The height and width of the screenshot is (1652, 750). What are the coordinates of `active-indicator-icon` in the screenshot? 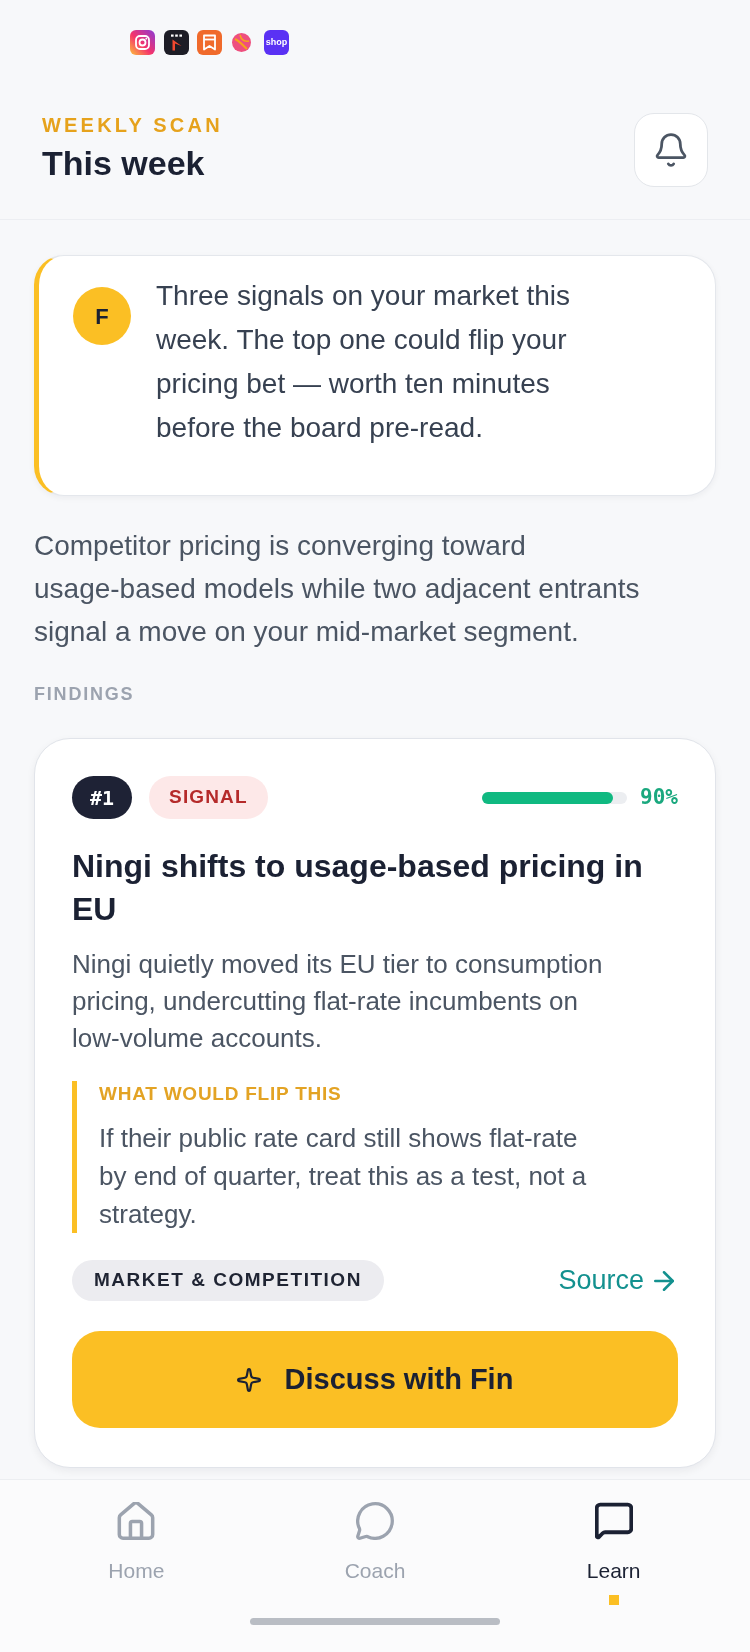 It's located at (613, 1600).